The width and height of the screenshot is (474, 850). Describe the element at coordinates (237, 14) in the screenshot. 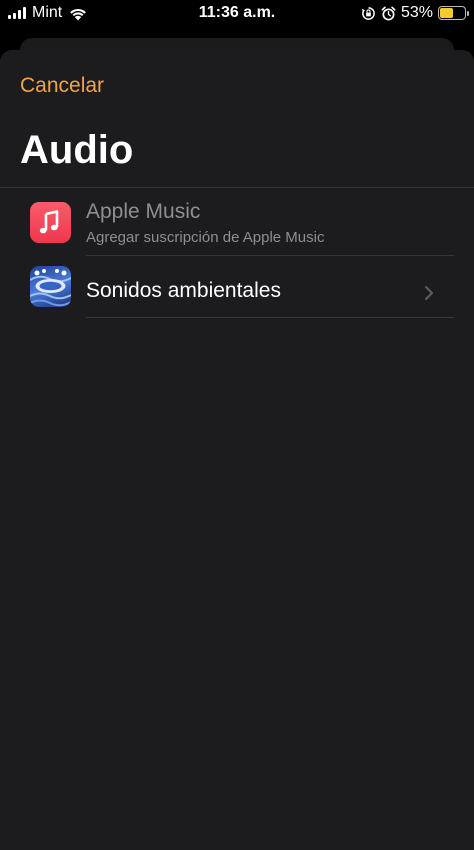

I see `status-bar: Mint 11:36 a.m. 53%` at that location.